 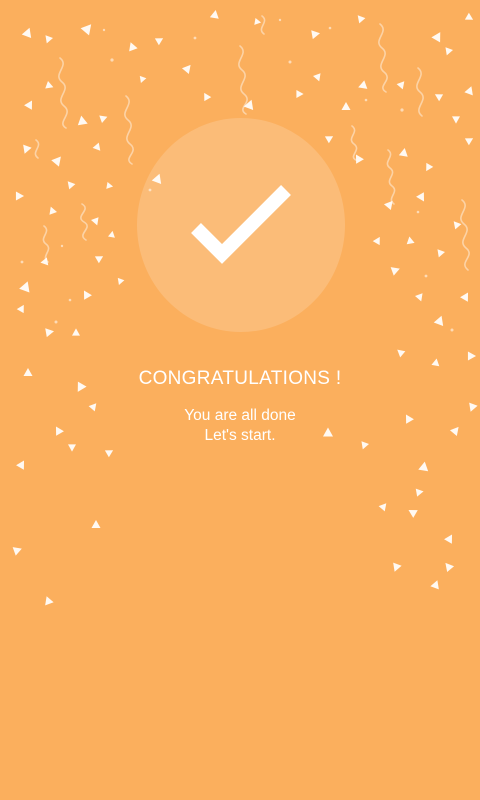 What do you see at coordinates (240, 378) in the screenshot?
I see `congratulations-title: CONGRATULATIONS !` at bounding box center [240, 378].